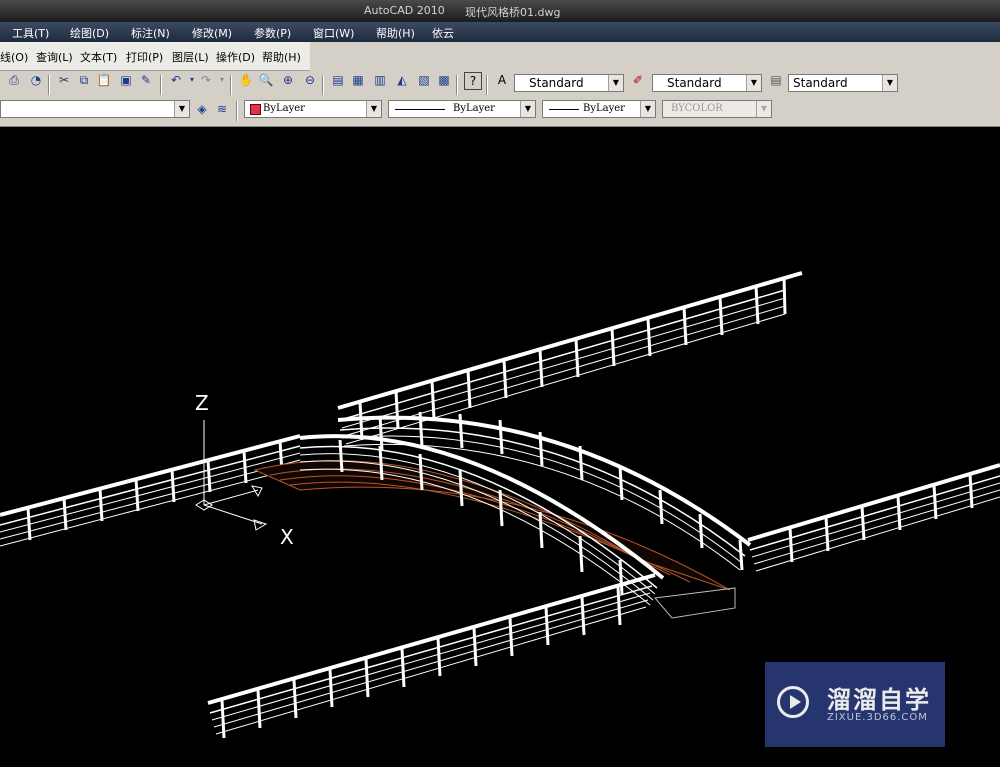  I want to click on sheet-set-icon: ◭, so click(402, 80).